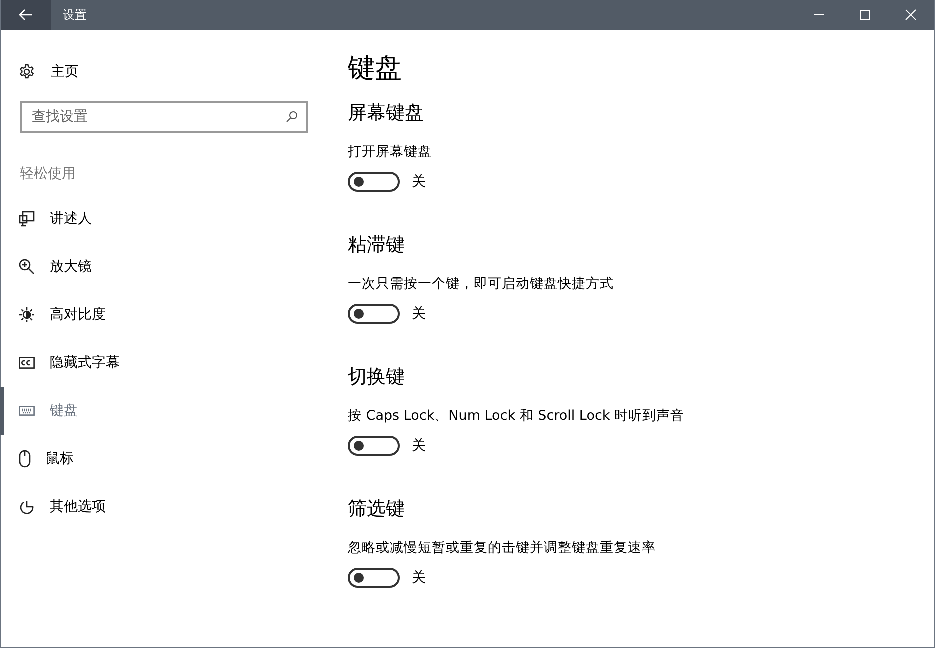 Image resolution: width=935 pixels, height=649 pixels. Describe the element at coordinates (163, 507) in the screenshot. I see `nav-item: 其他选项` at that location.